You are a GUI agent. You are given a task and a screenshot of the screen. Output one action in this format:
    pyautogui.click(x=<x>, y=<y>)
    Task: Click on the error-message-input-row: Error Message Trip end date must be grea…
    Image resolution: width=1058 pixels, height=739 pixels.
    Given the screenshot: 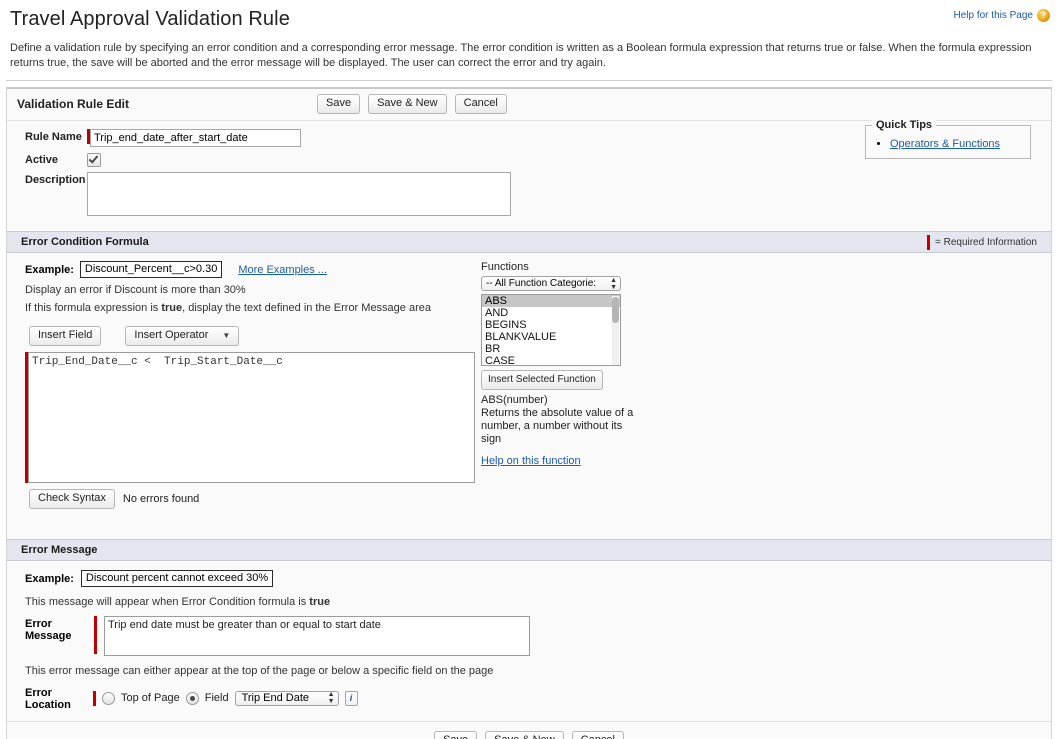 What is the action you would take?
    pyautogui.click(x=529, y=636)
    